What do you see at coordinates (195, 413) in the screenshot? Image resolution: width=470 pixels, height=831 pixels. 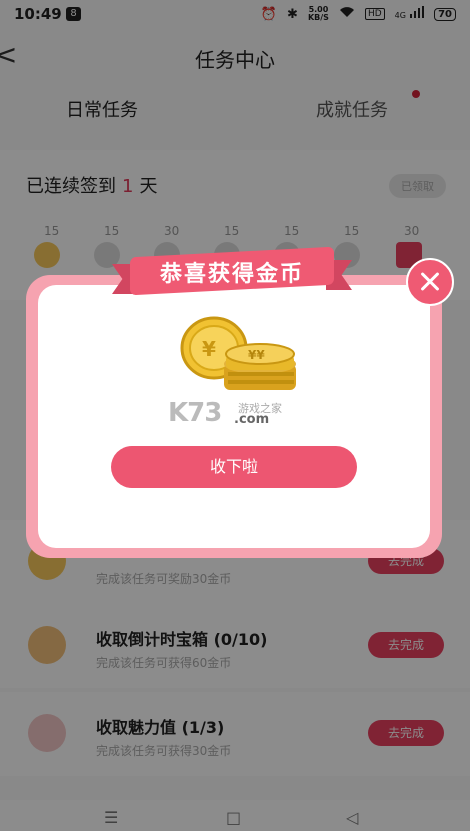 I see `watermark-logo: K73` at bounding box center [195, 413].